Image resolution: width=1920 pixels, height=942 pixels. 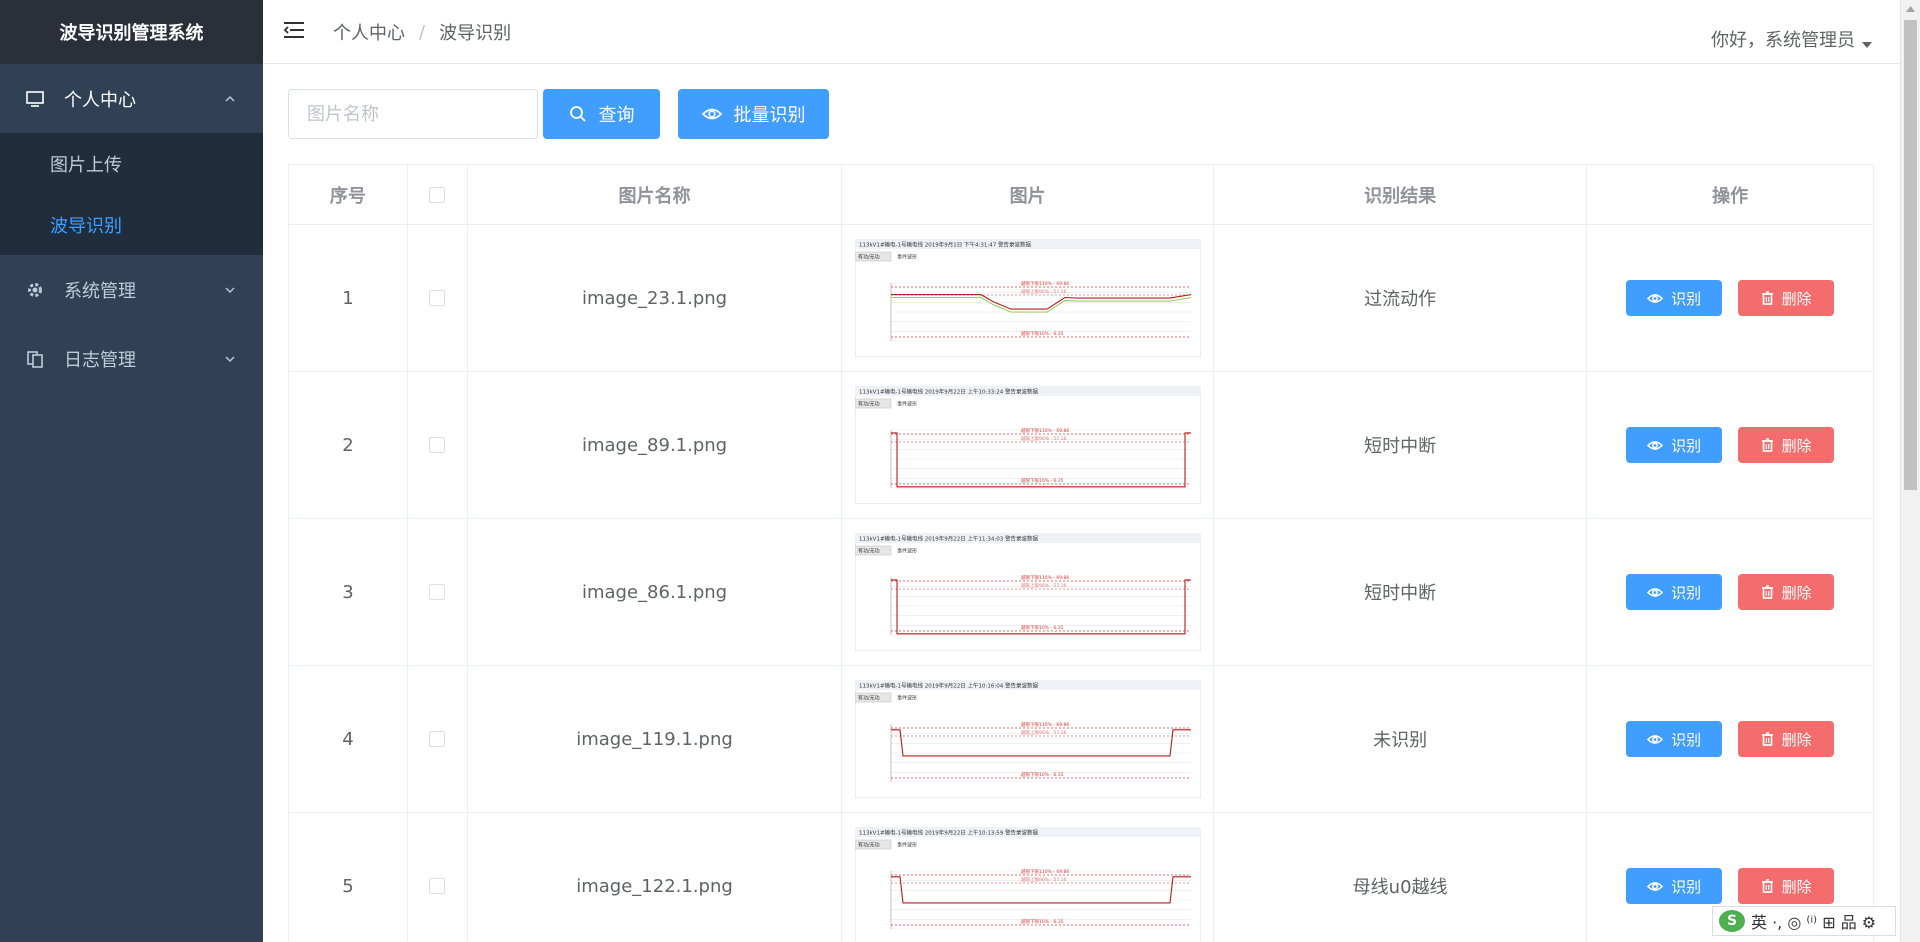 I want to click on ime-logo: S, so click(x=1732, y=921).